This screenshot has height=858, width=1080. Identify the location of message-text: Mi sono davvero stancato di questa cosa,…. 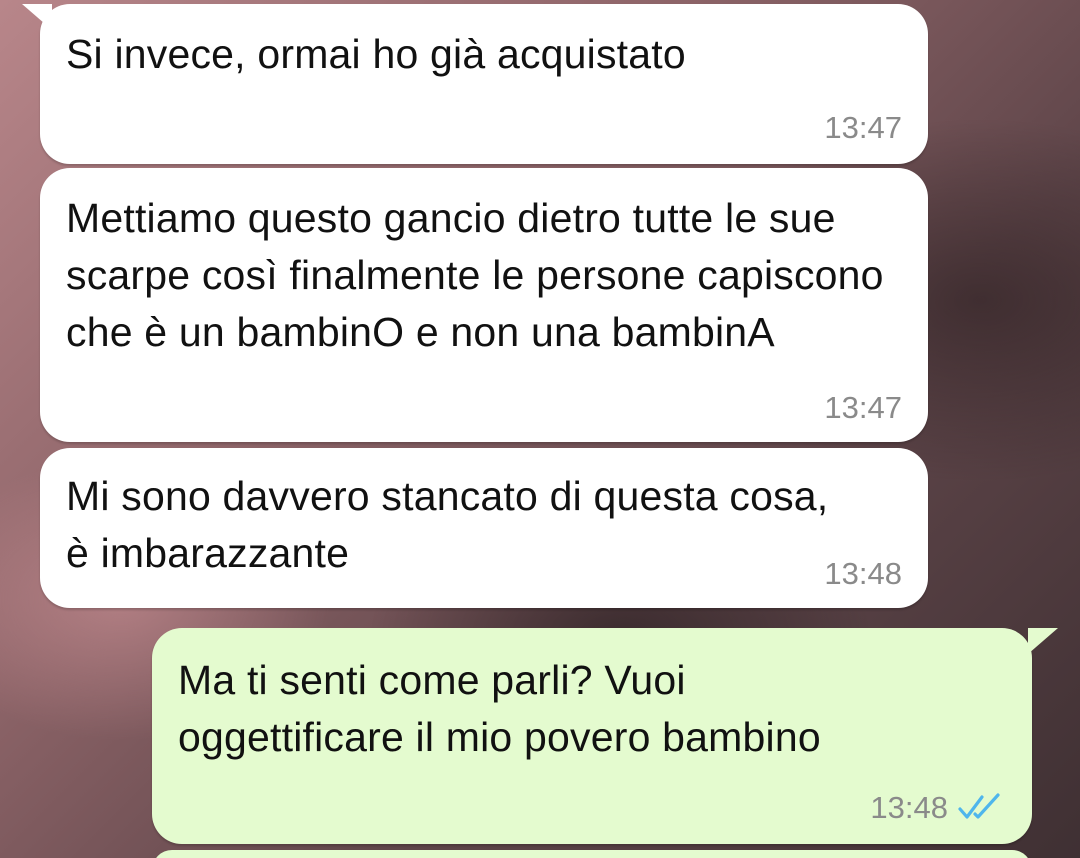
(447, 524).